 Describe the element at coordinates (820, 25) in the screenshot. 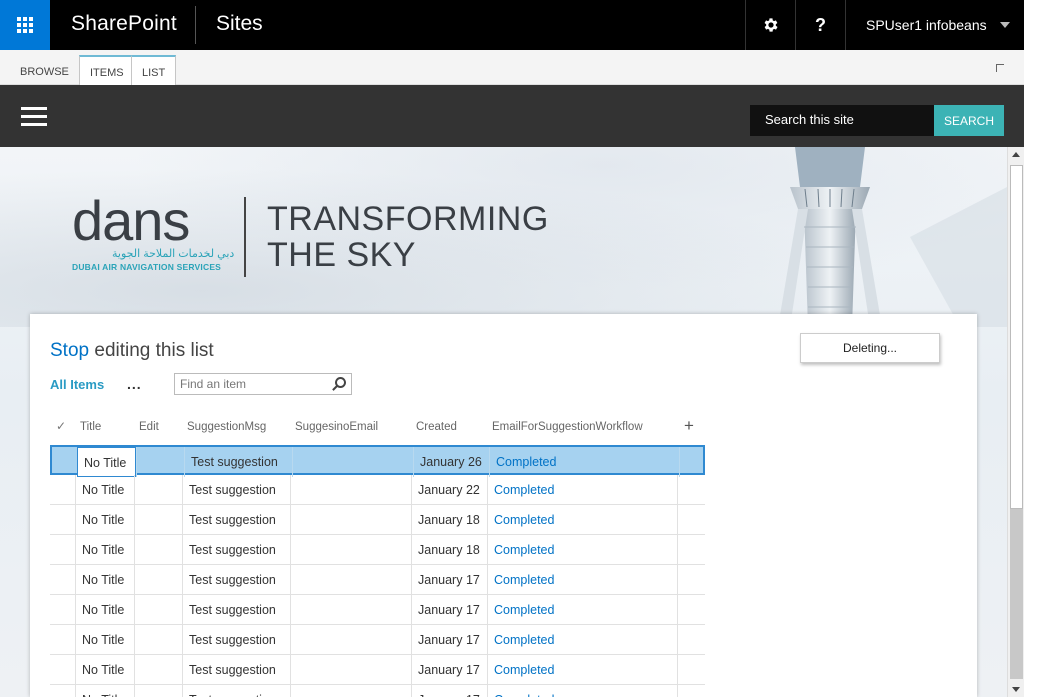

I see `help-button: ?` at that location.